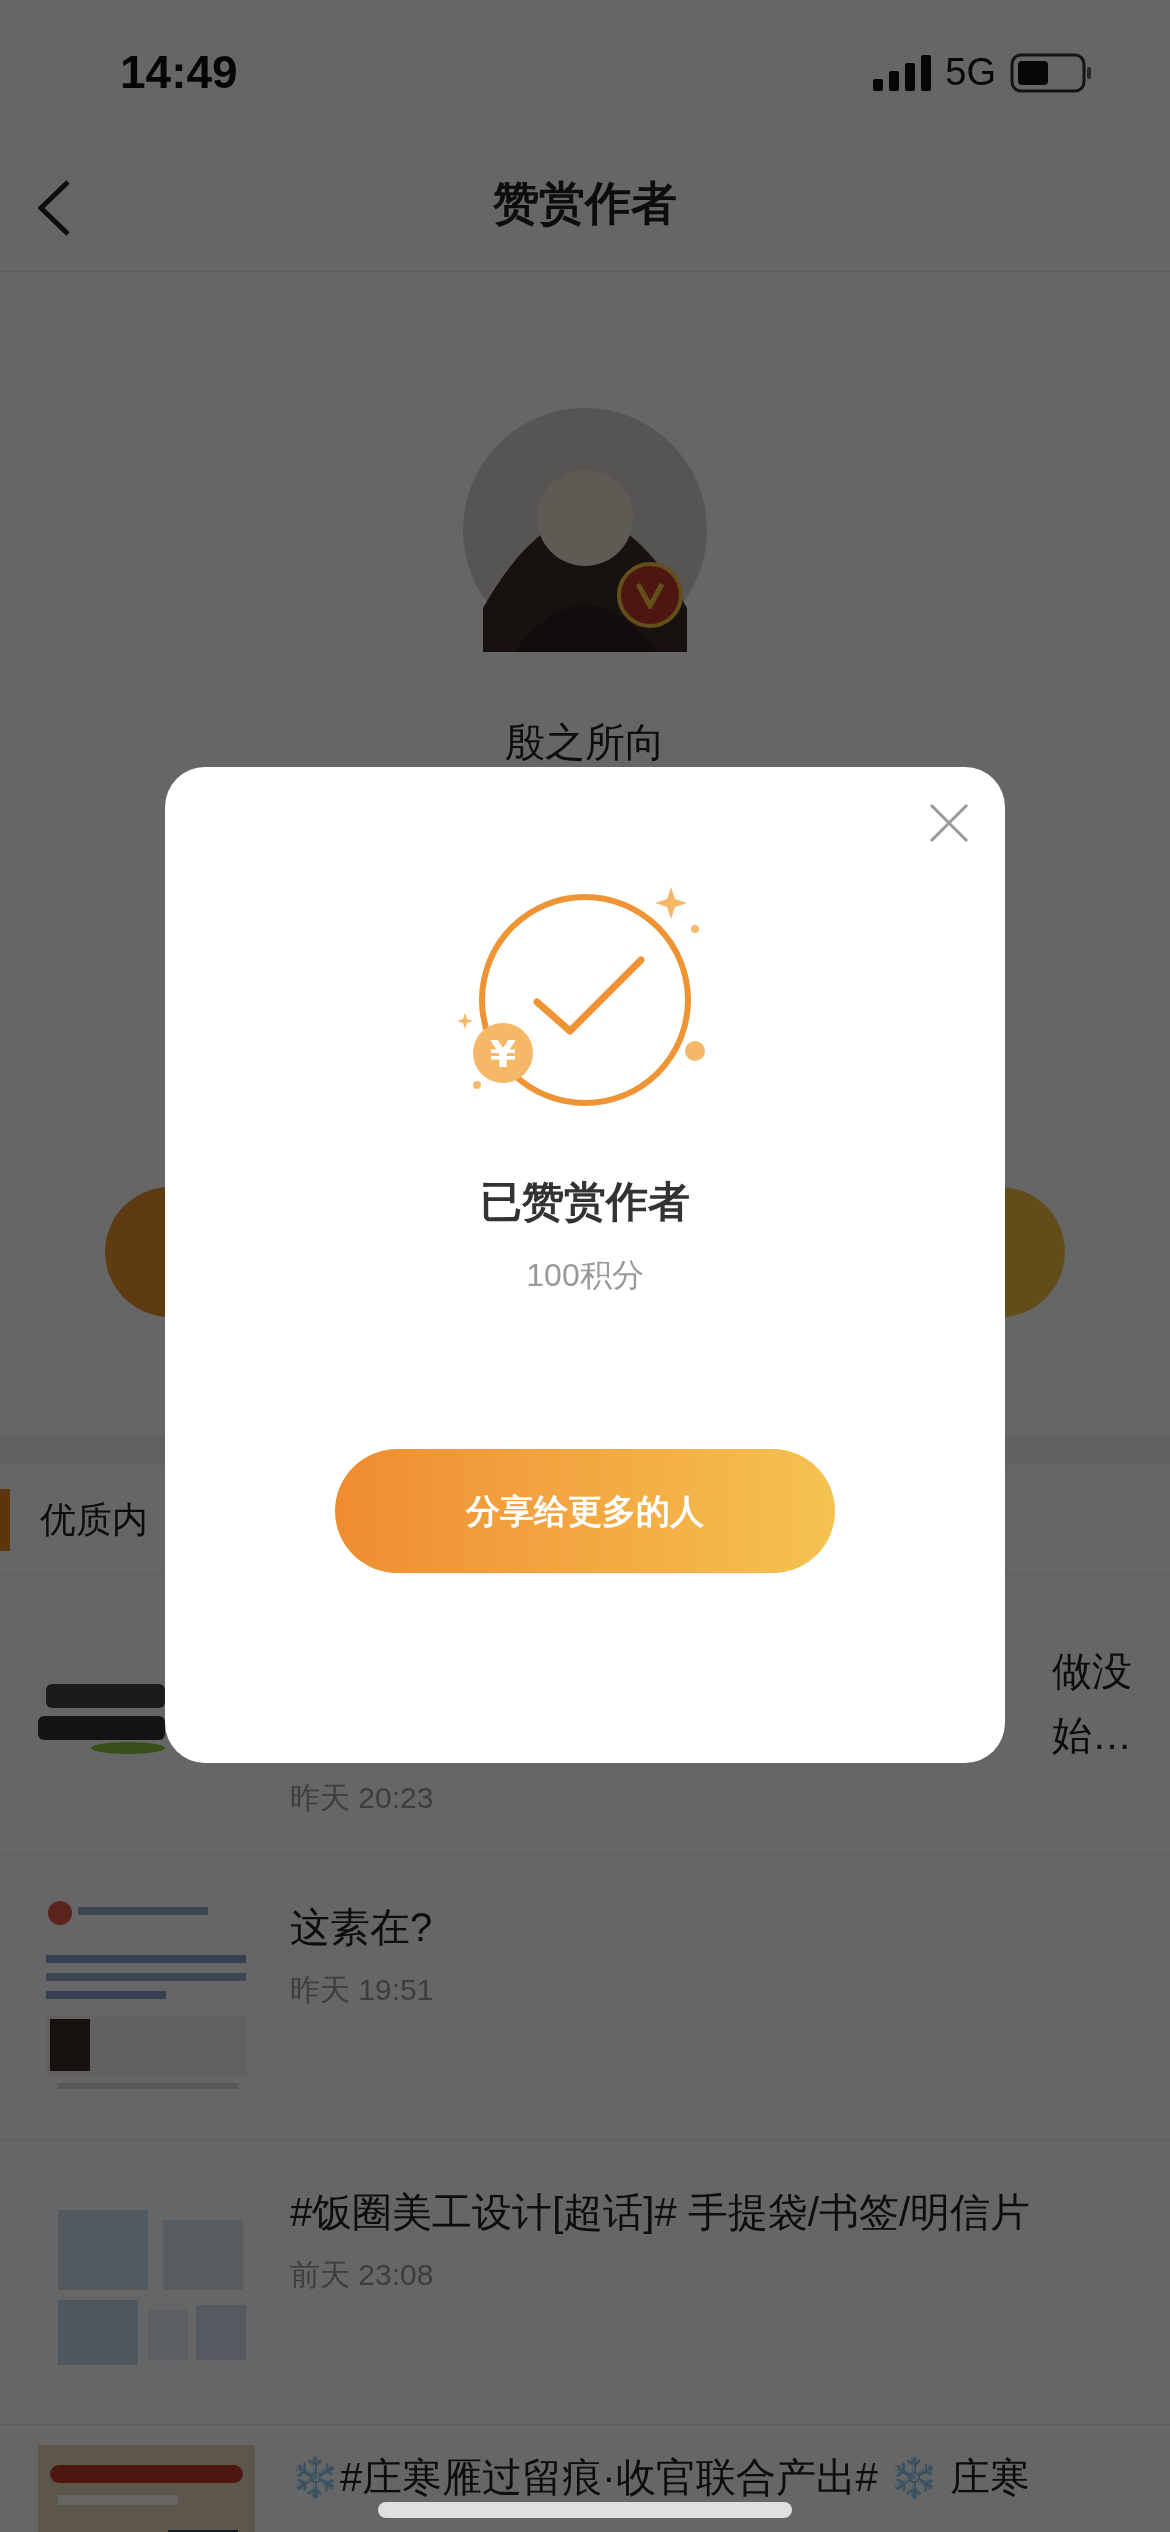 The width and height of the screenshot is (1170, 2532). I want to click on section-marker, so click(5, 1519).